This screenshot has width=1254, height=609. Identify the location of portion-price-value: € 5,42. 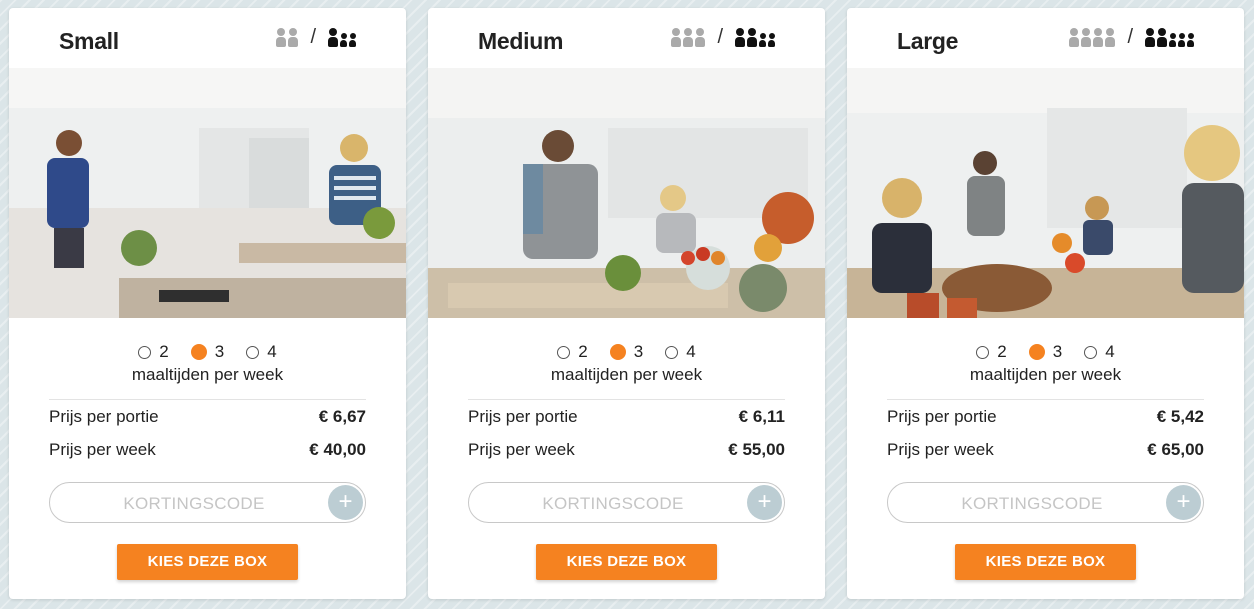
(1180, 416).